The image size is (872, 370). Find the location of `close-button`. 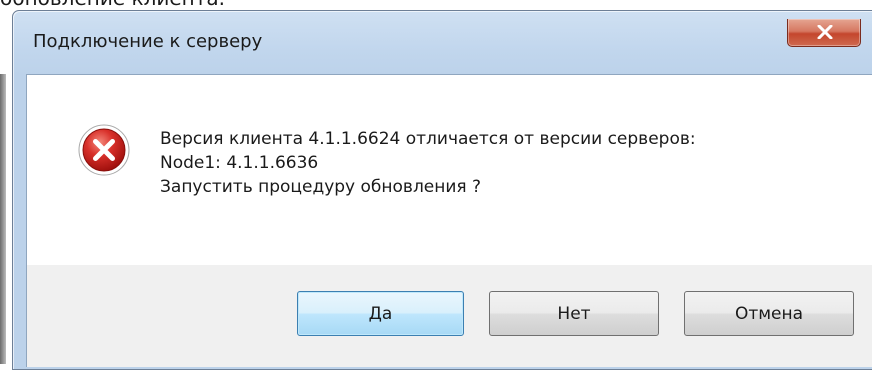

close-button is located at coordinates (824, 33).